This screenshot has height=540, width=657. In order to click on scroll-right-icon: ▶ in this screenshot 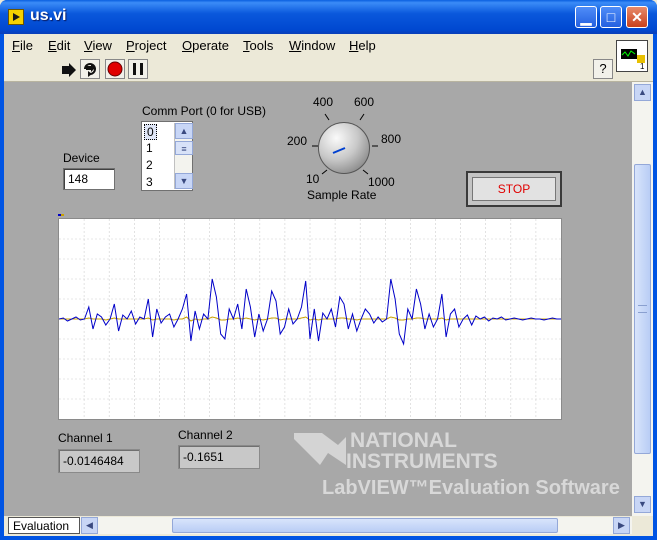, I will do `click(621, 525)`.